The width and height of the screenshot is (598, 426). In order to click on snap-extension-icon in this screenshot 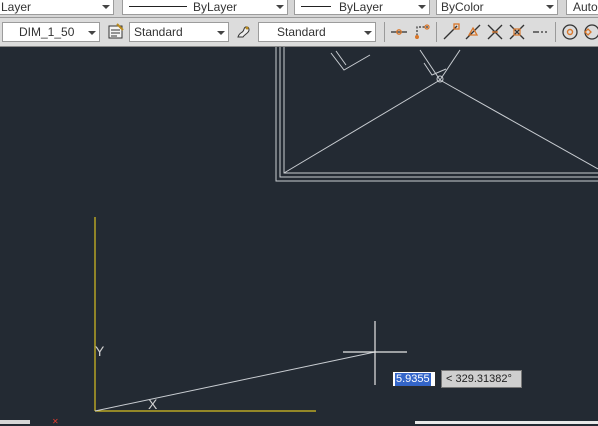, I will do `click(541, 32)`.